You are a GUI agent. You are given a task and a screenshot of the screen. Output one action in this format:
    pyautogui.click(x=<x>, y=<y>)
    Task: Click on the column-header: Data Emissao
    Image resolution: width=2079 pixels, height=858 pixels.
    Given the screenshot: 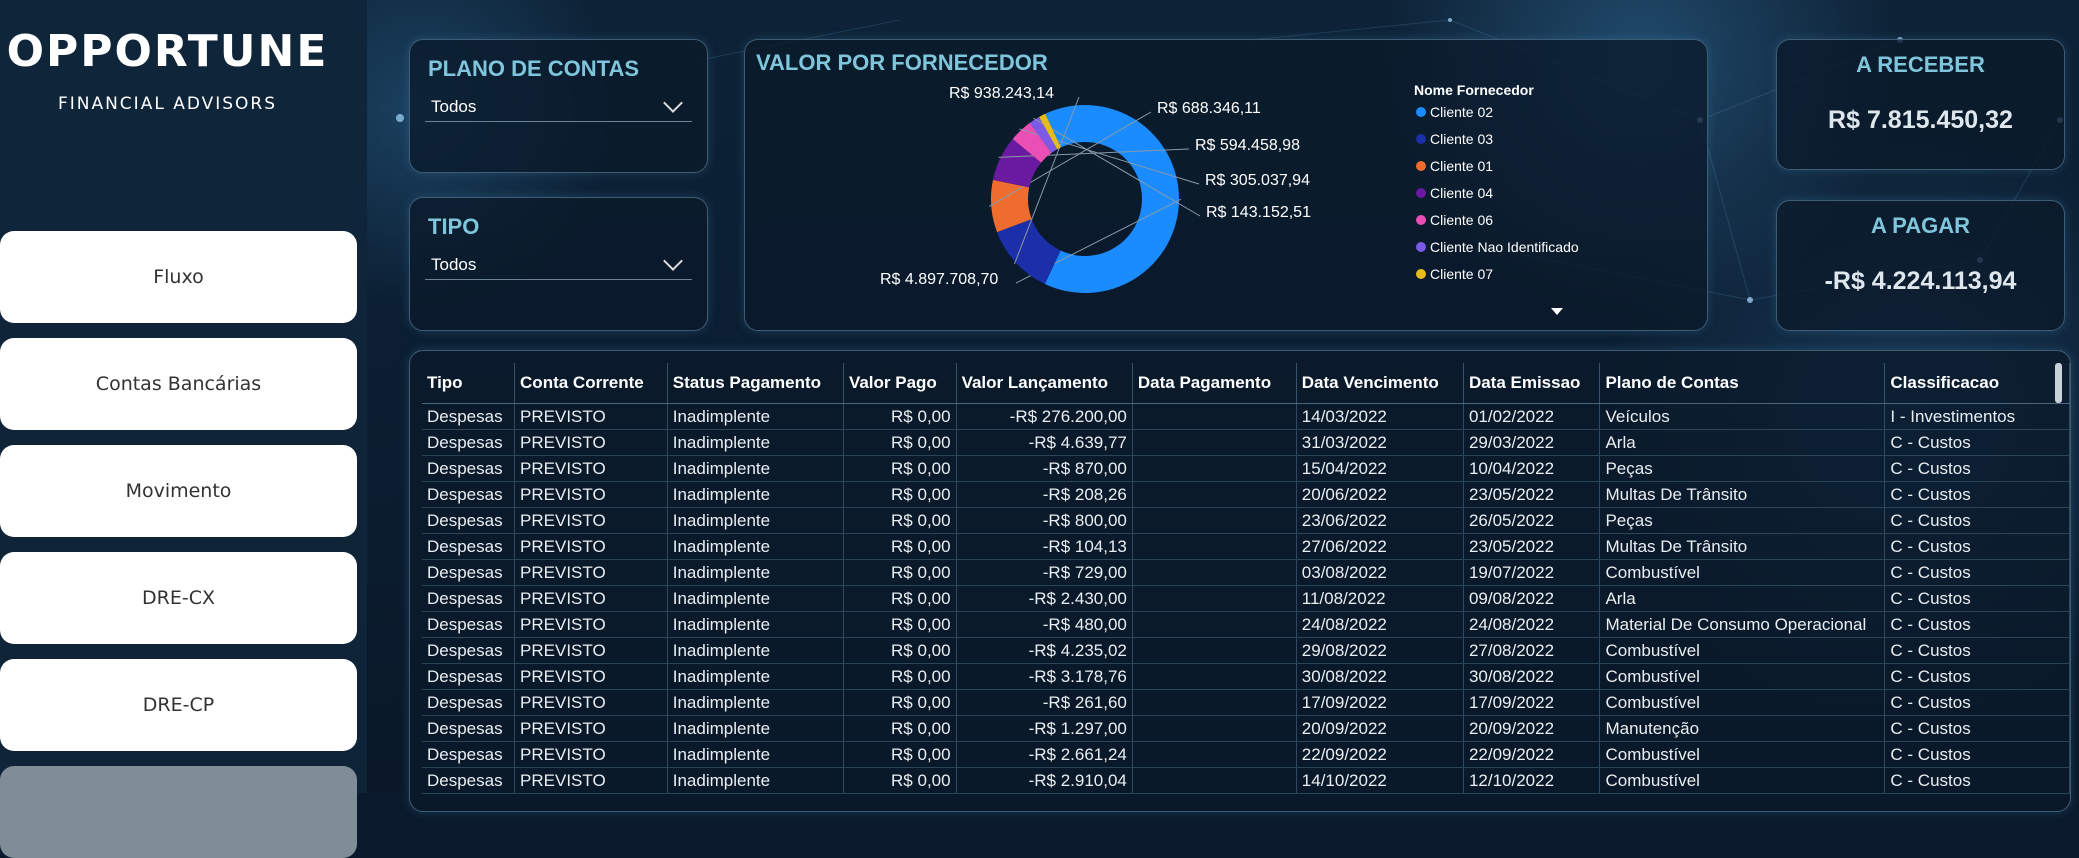 What is the action you would take?
    pyautogui.click(x=1532, y=383)
    